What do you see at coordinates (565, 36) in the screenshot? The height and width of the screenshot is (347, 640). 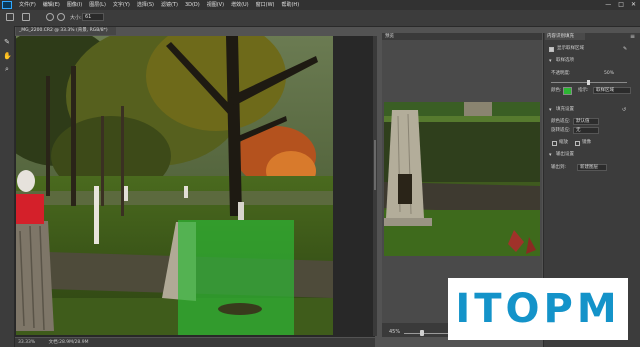 I see `panel-tab: 内容识别填充` at bounding box center [565, 36].